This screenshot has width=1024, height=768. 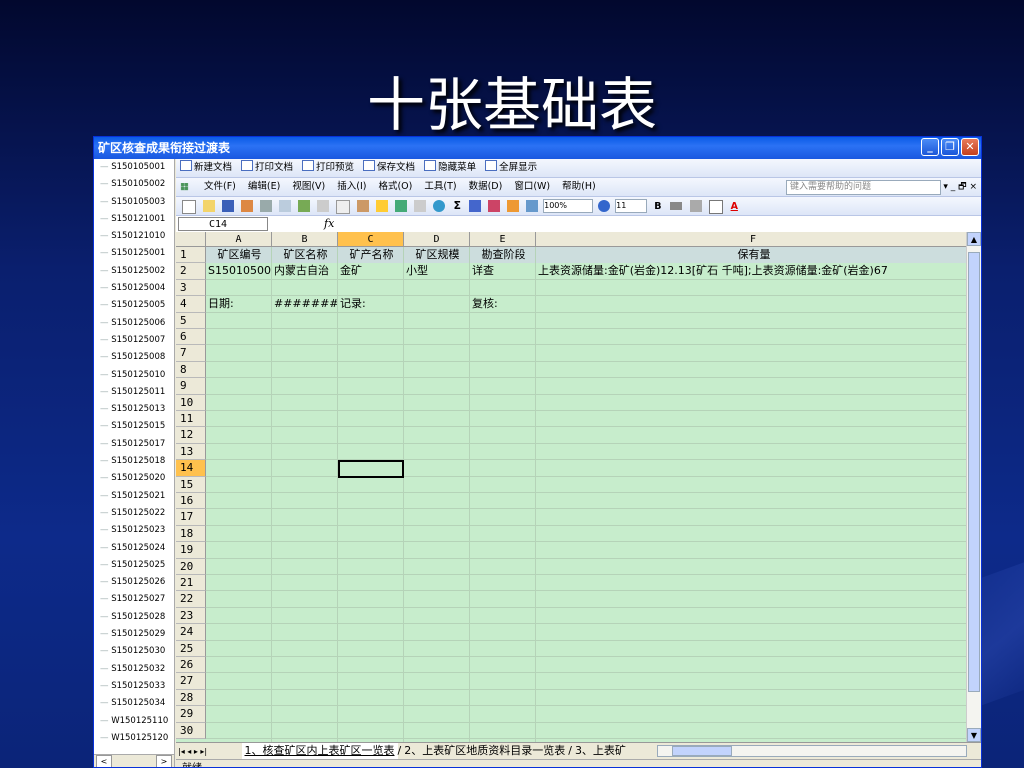 I want to click on menu-item: 视图(V), so click(x=308, y=187).